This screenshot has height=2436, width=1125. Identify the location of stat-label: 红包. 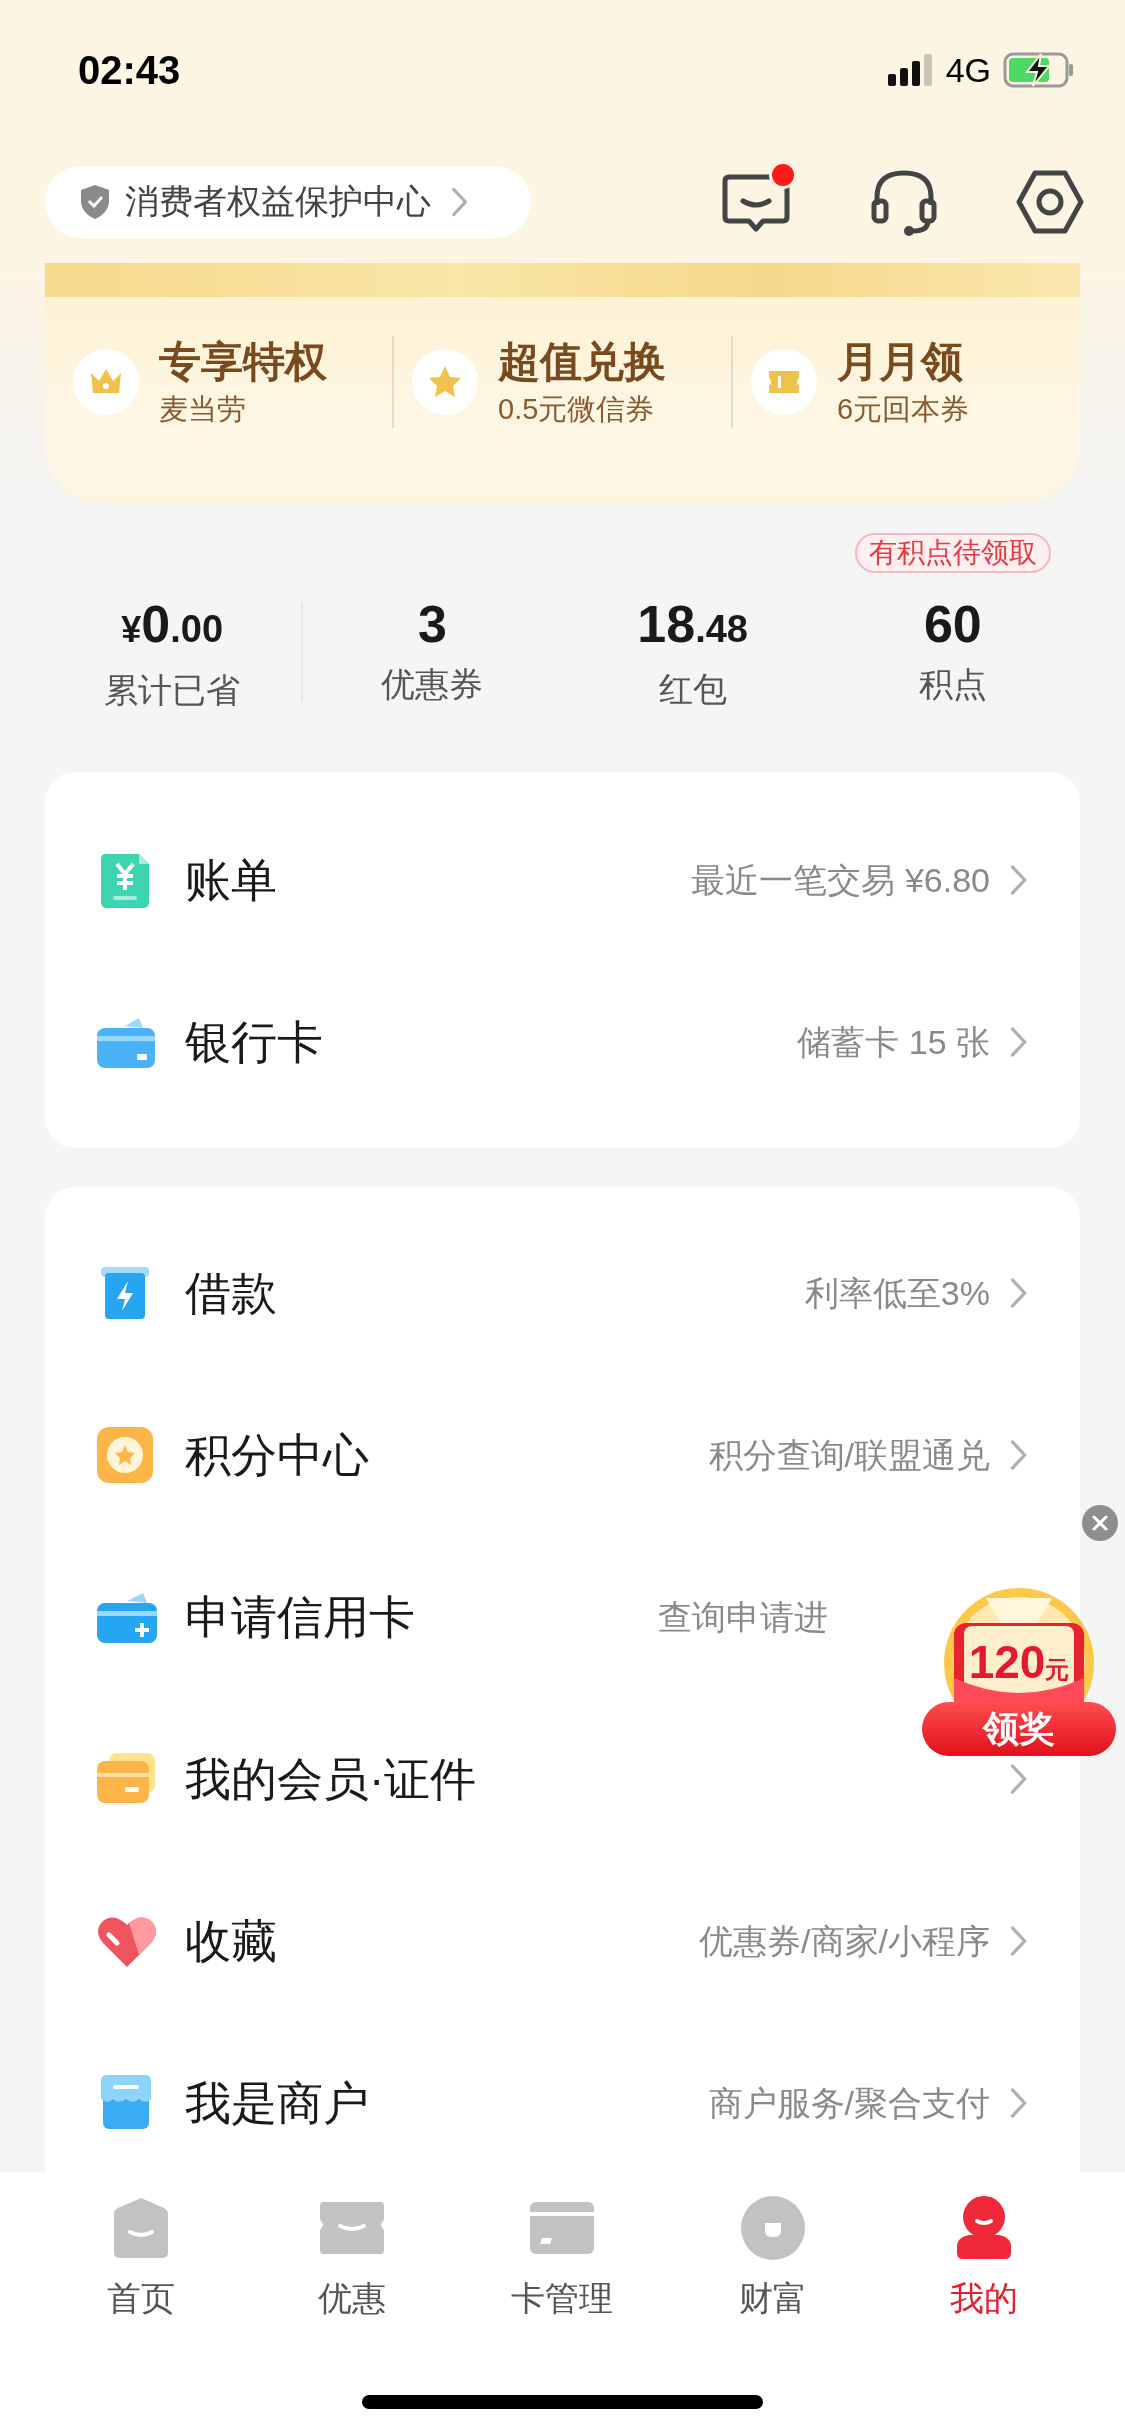
(692, 689).